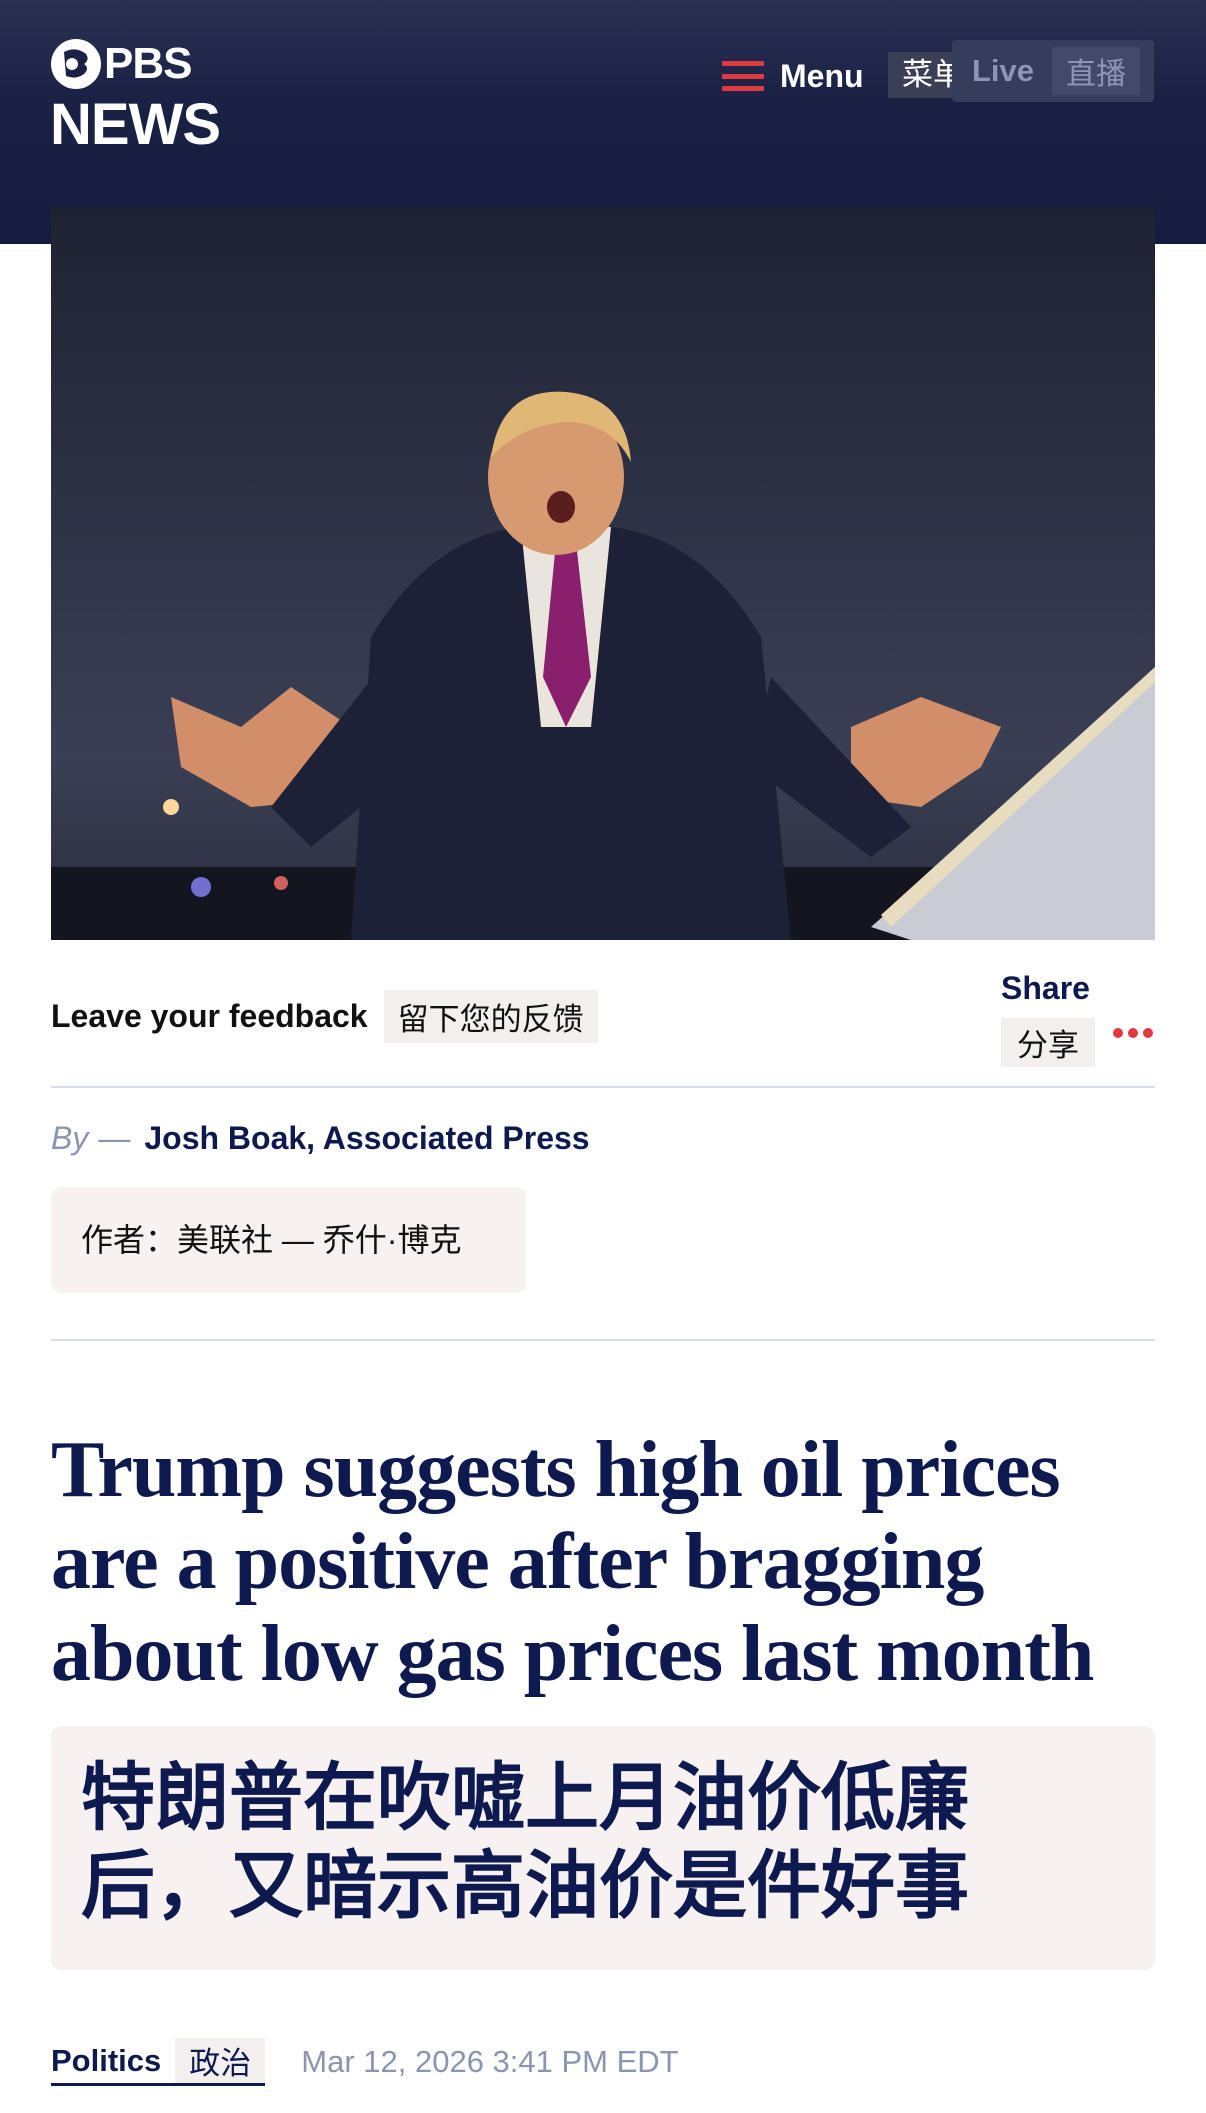 Image resolution: width=1206 pixels, height=2113 pixels. I want to click on pbs-head-logo-icon, so click(76, 64).